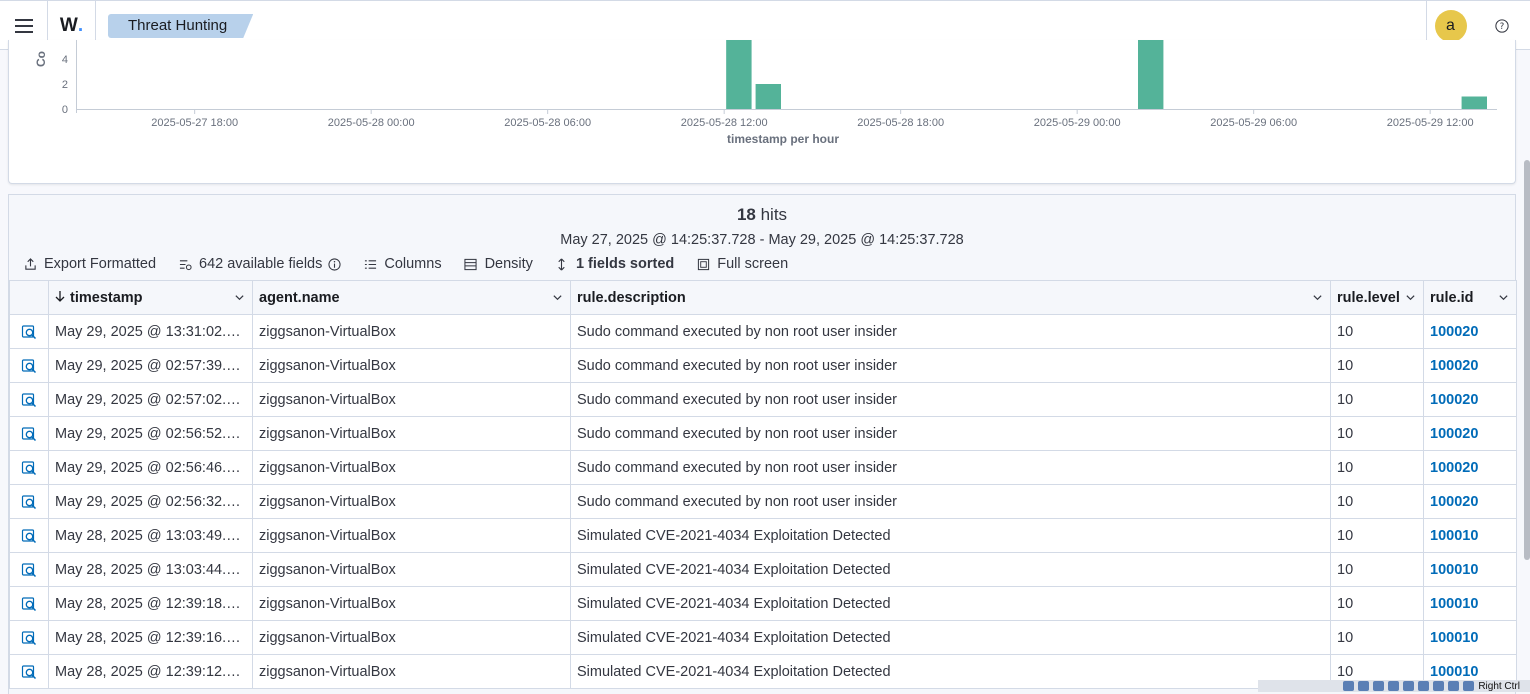 This screenshot has width=1530, height=694. I want to click on column-header-label: agent.name, so click(299, 297).